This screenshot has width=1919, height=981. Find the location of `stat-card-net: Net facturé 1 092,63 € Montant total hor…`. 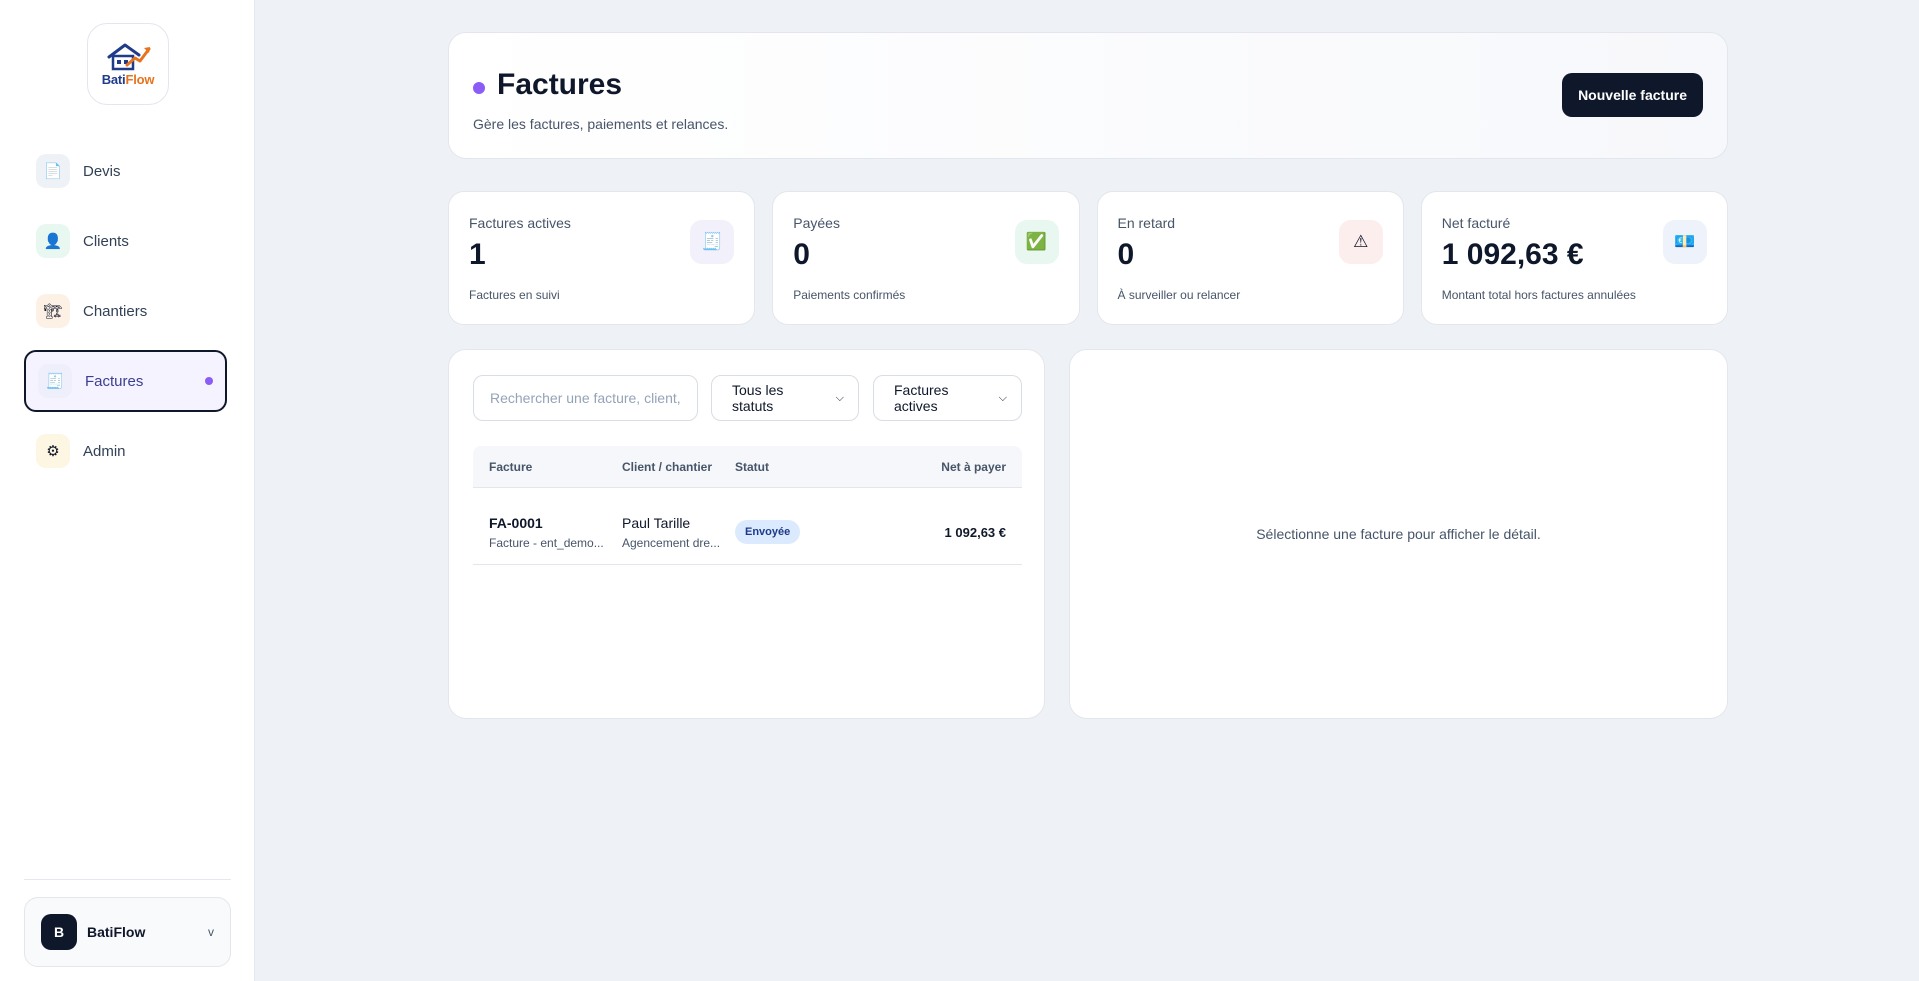

stat-card-net: Net facturé 1 092,63 € Montant total hor… is located at coordinates (1574, 258).